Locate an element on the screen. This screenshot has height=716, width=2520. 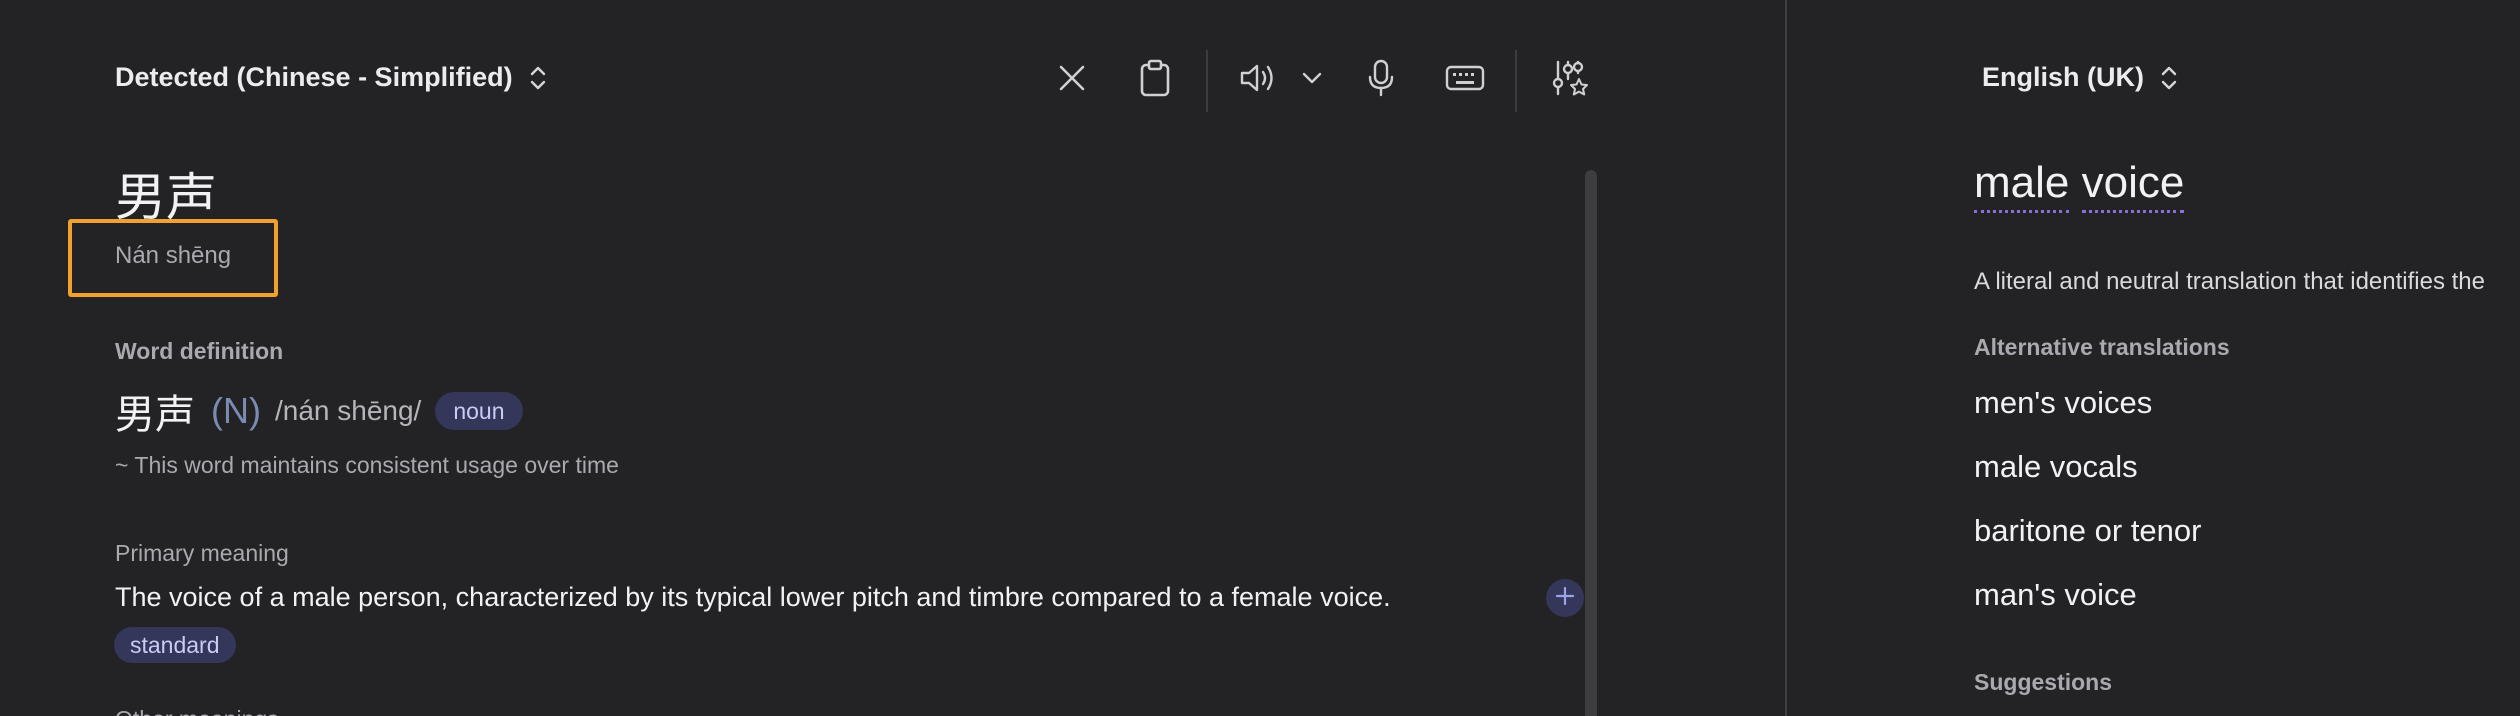
translation-word: voice is located at coordinates (2133, 185).